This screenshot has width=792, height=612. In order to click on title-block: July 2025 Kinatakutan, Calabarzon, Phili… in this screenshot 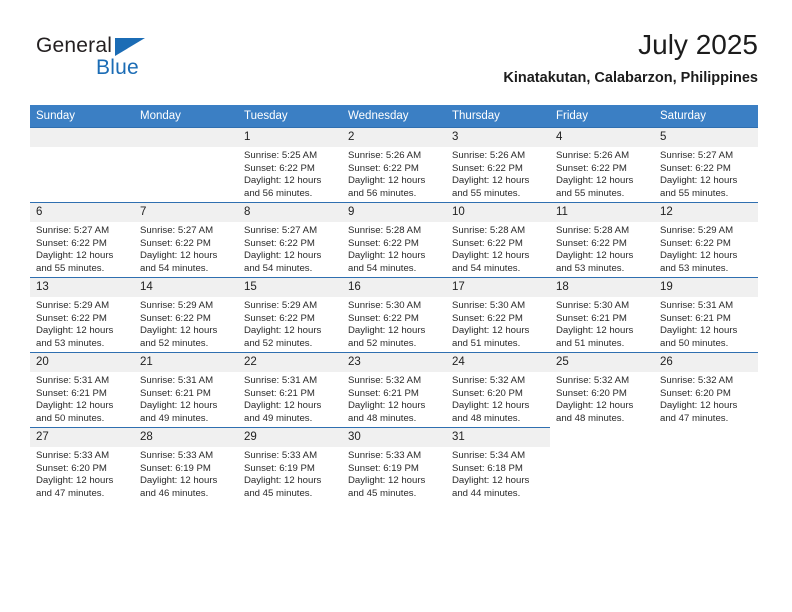, I will do `click(630, 58)`.